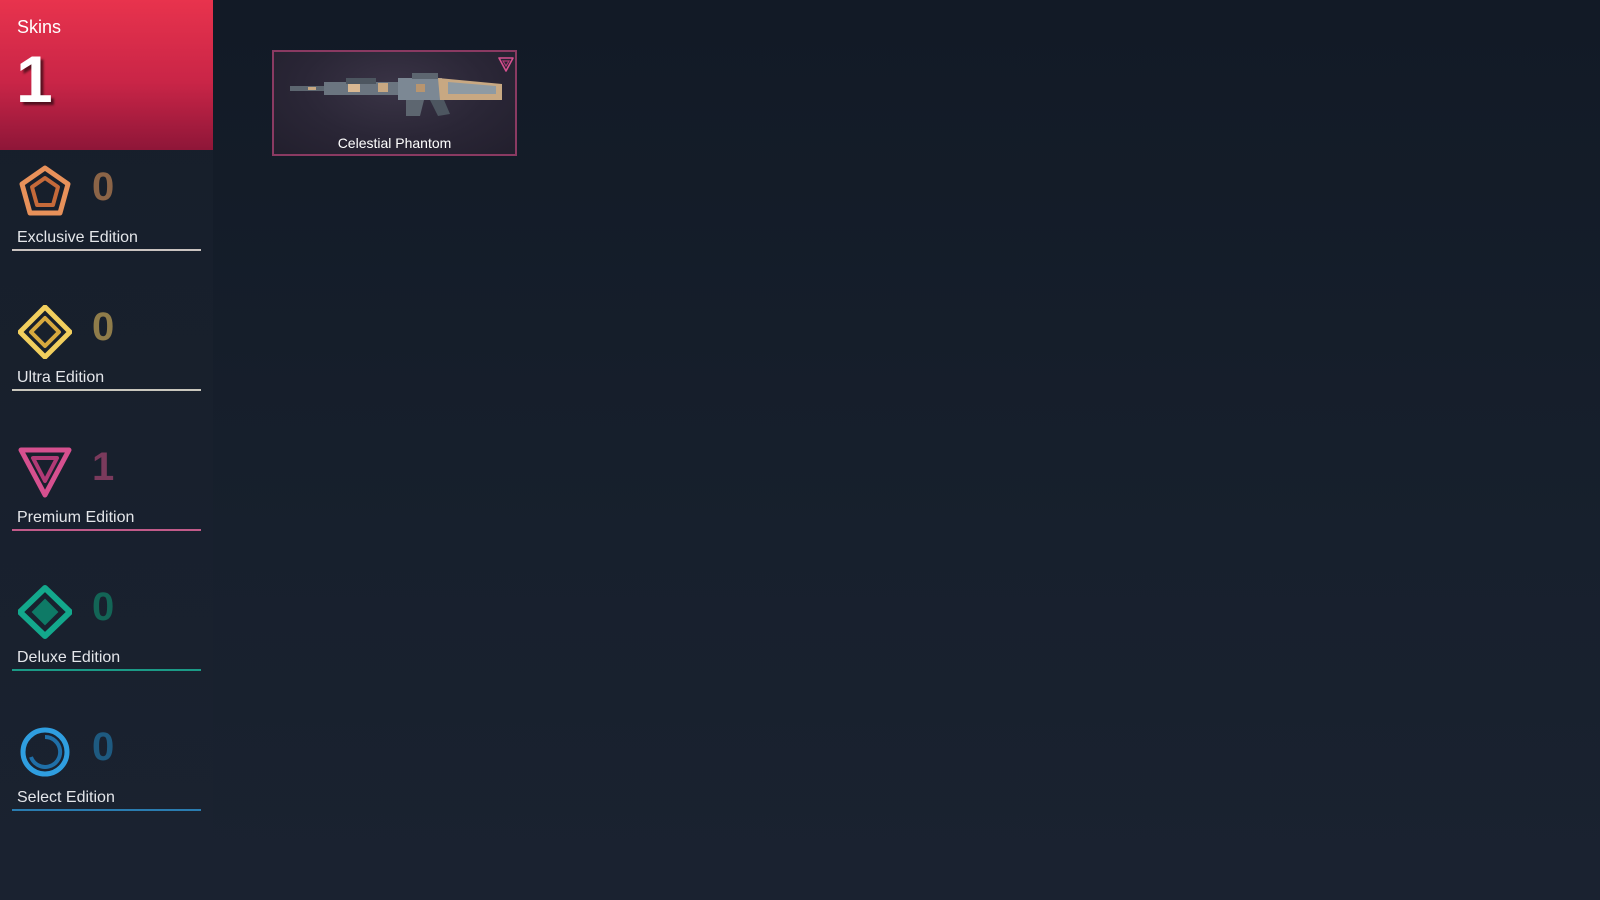  I want to click on deluxe-rhombus-icon, so click(45, 612).